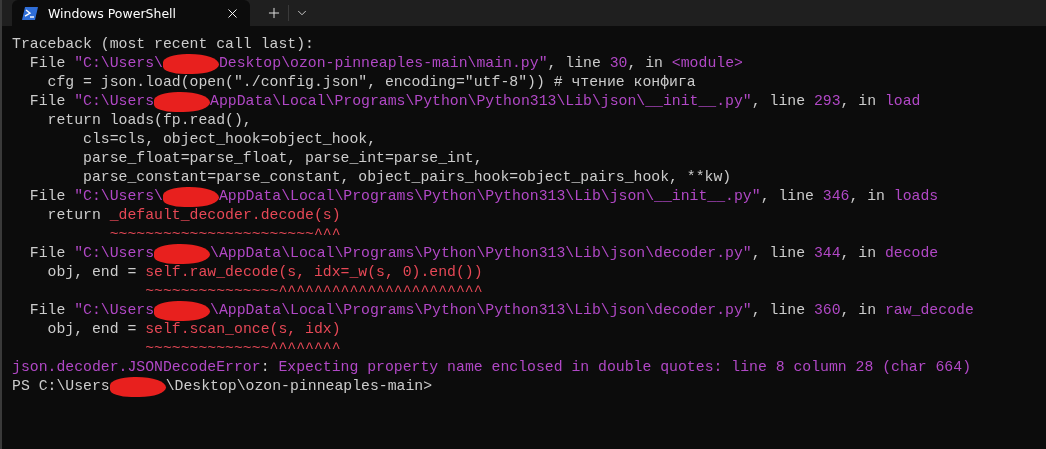 Image resolution: width=1046 pixels, height=449 pixels. Describe the element at coordinates (193, 215) in the screenshot. I see `terminal-text: return _default_decoder.decode(s)` at that location.